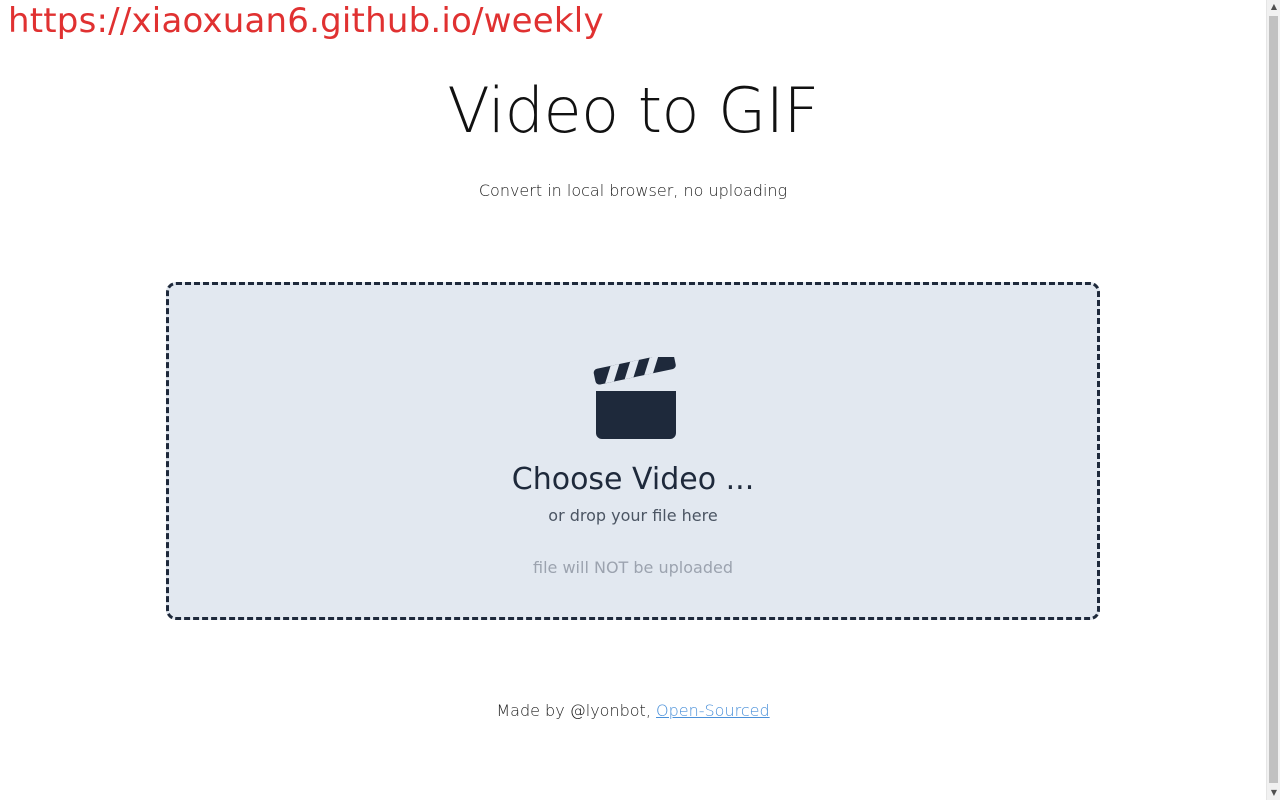 The width and height of the screenshot is (1280, 800). What do you see at coordinates (633, 515) in the screenshot?
I see `drop-hint: or drop your file here` at bounding box center [633, 515].